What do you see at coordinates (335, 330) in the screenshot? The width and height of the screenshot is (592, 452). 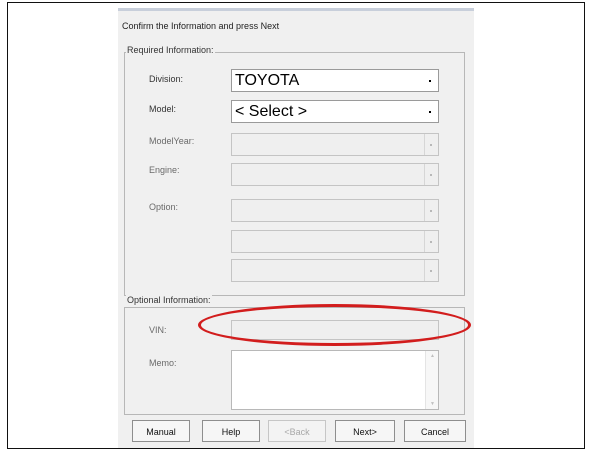 I see `vin-input` at bounding box center [335, 330].